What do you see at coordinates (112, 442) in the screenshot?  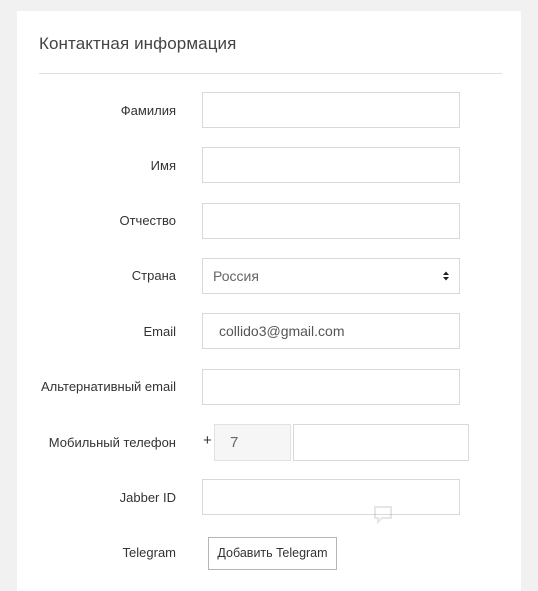 I see `mobile-label: Мобильный телефон` at bounding box center [112, 442].